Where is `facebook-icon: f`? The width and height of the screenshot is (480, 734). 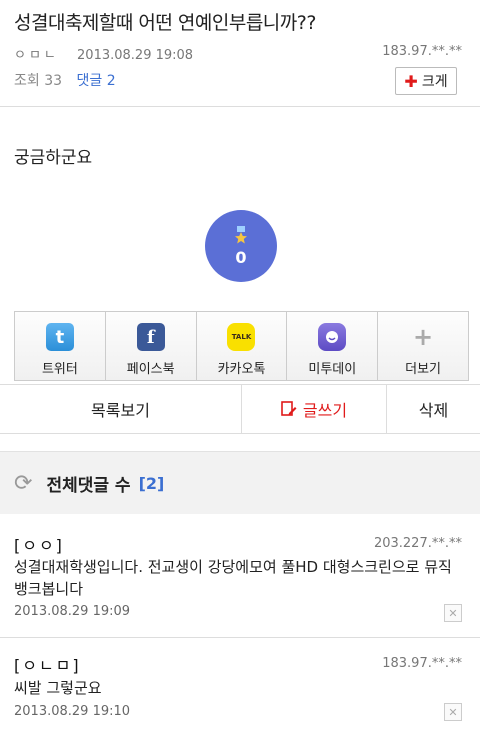 facebook-icon: f is located at coordinates (150, 337).